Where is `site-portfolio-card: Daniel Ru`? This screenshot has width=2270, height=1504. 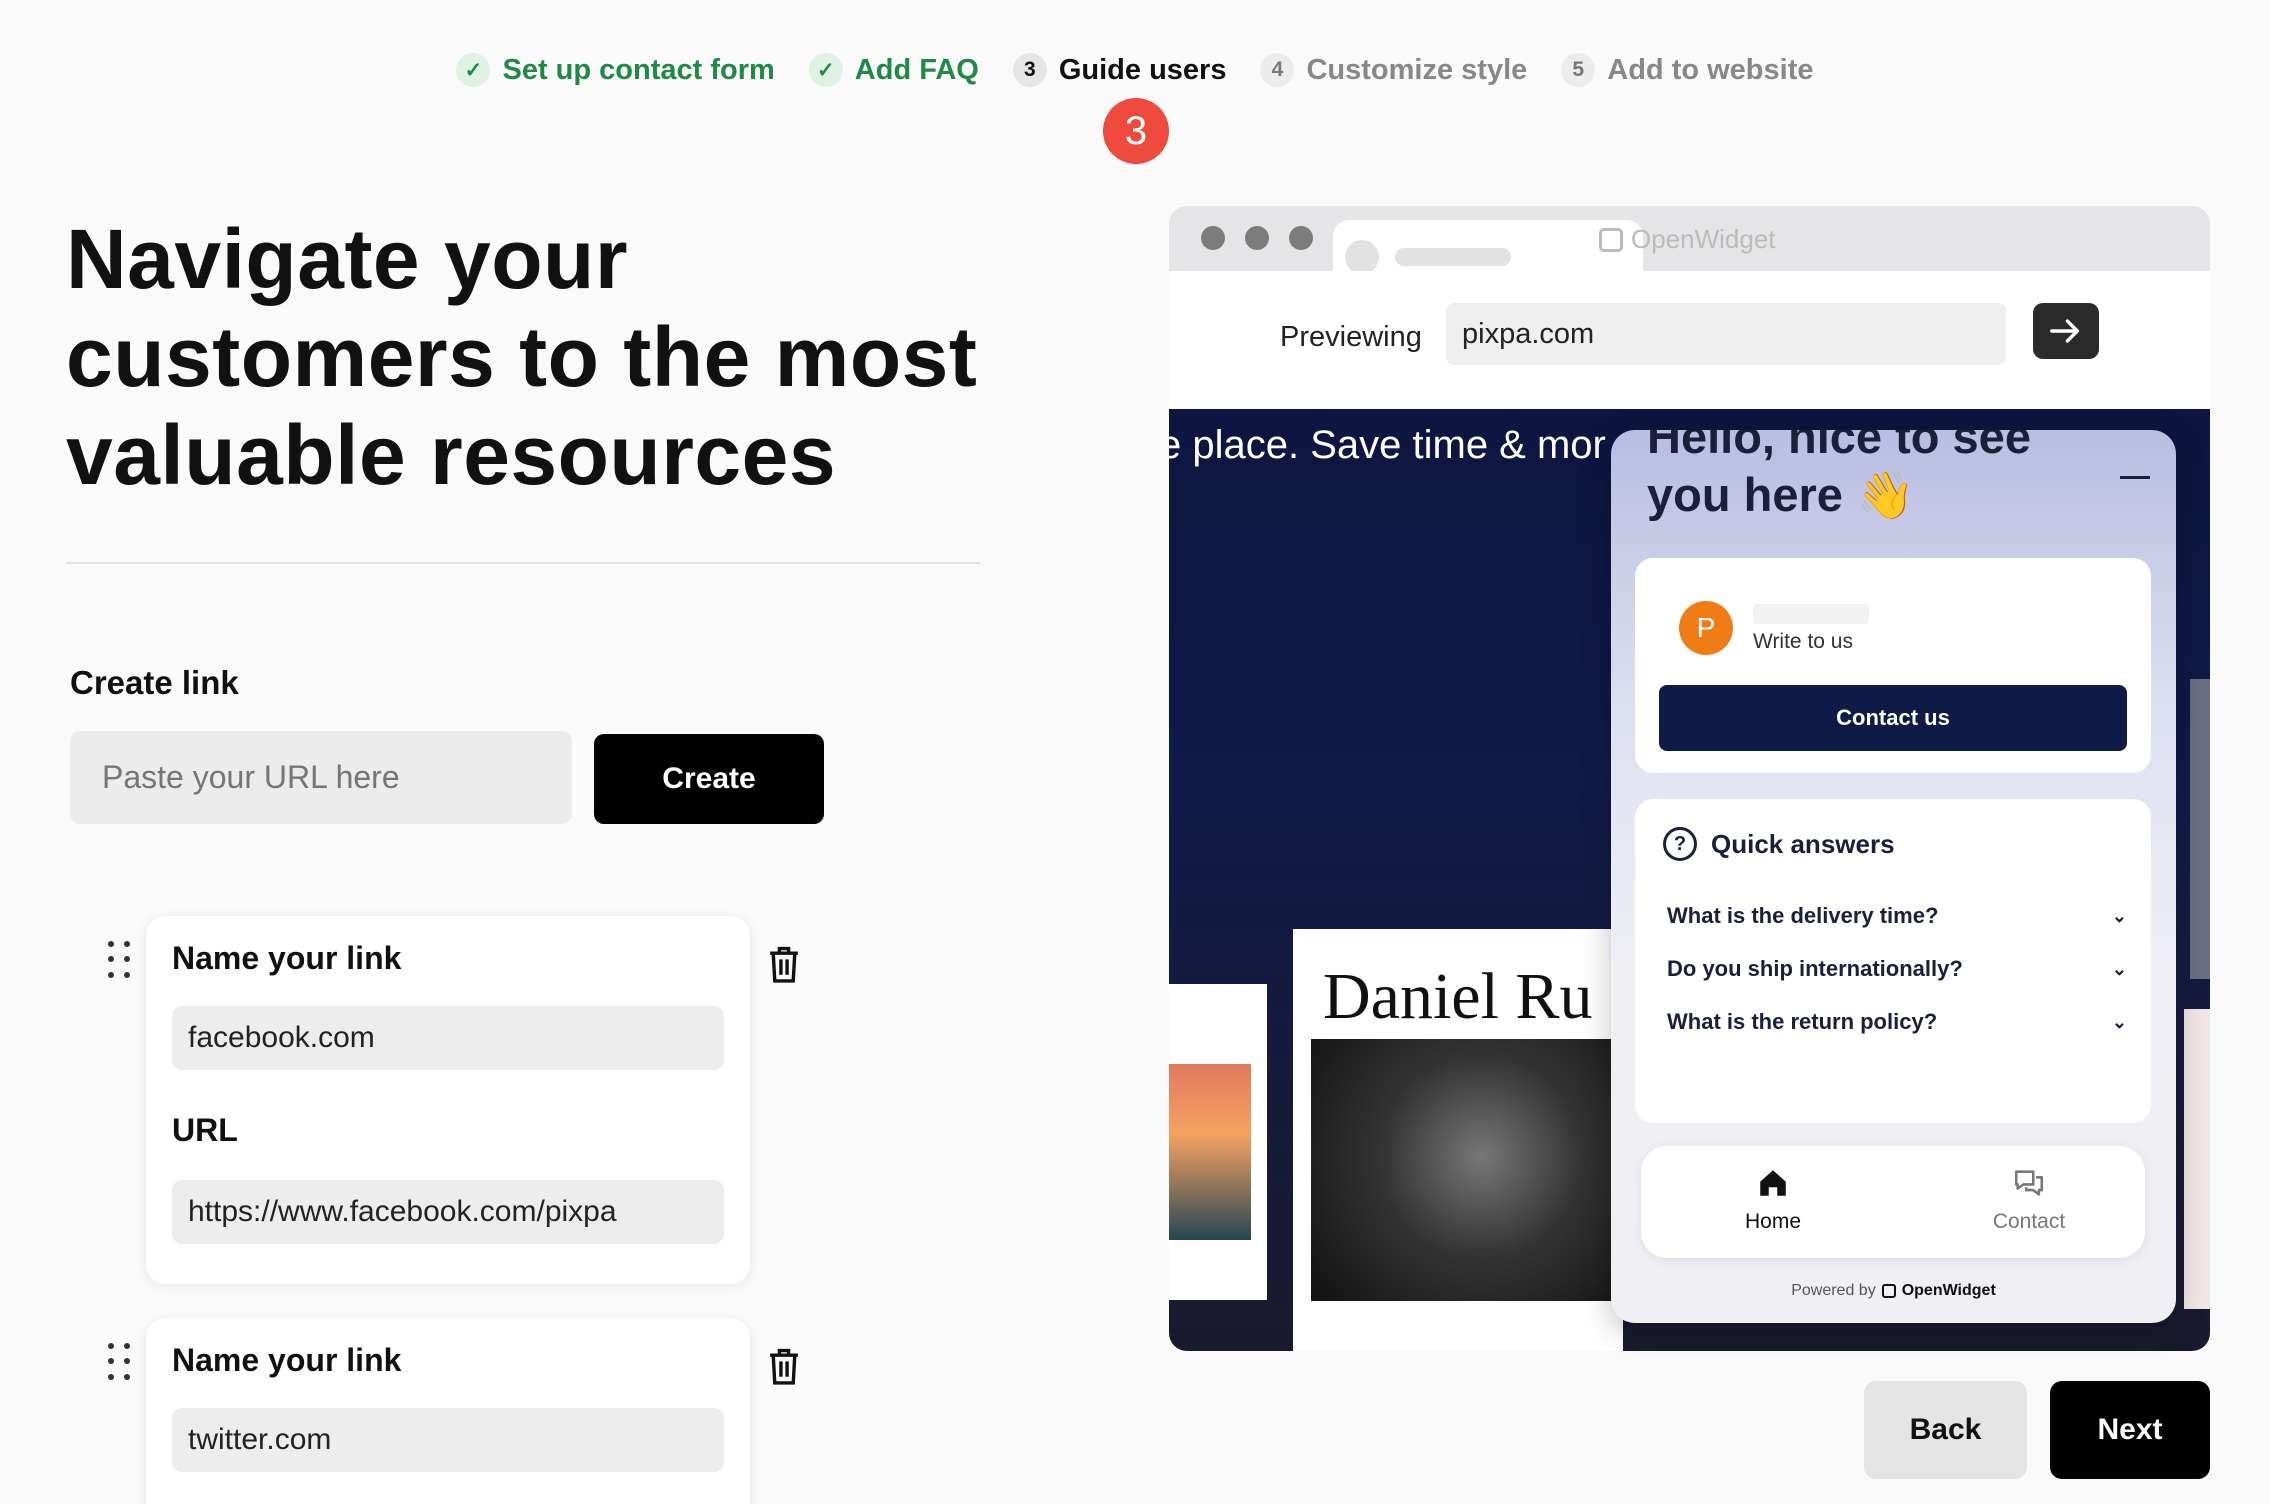 site-portfolio-card: Daniel Ru is located at coordinates (1458, 1140).